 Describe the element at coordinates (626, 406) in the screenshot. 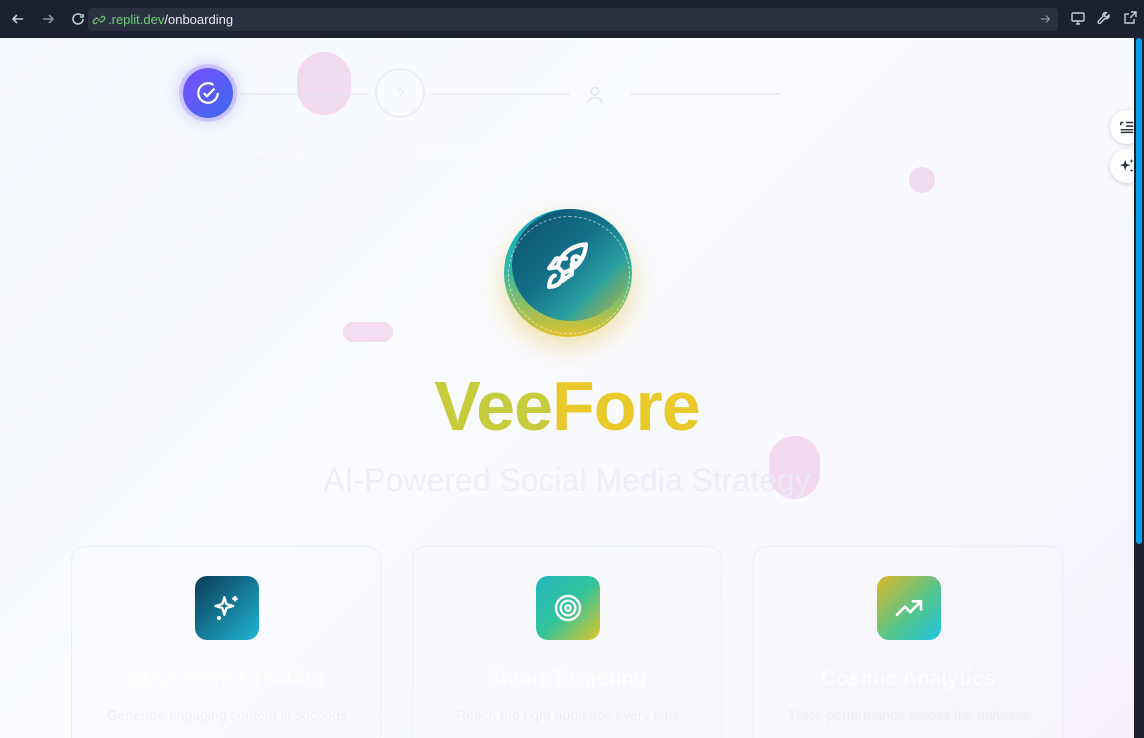

I see `brand-part-2: Fore` at that location.